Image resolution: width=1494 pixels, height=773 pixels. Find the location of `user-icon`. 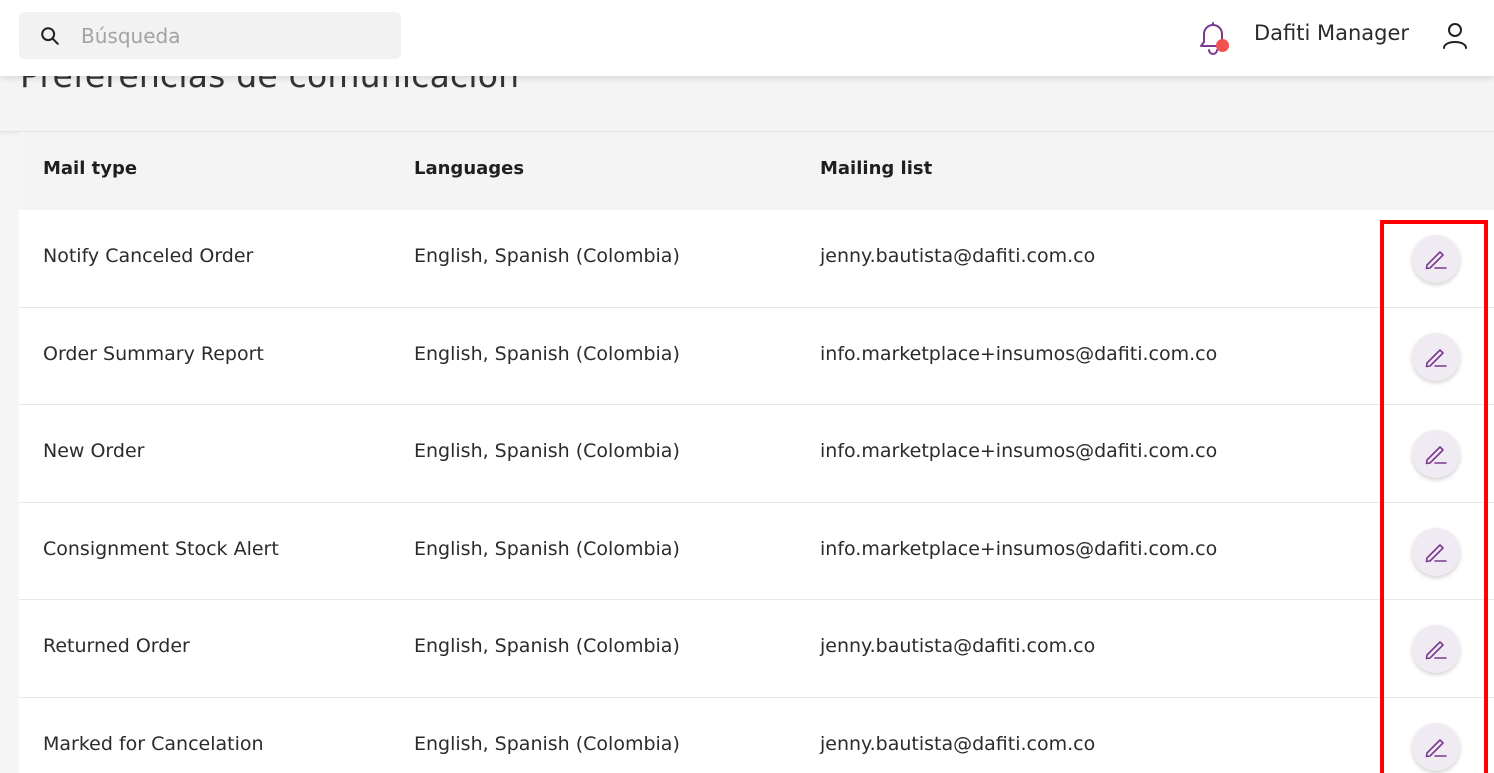

user-icon is located at coordinates (1455, 36).